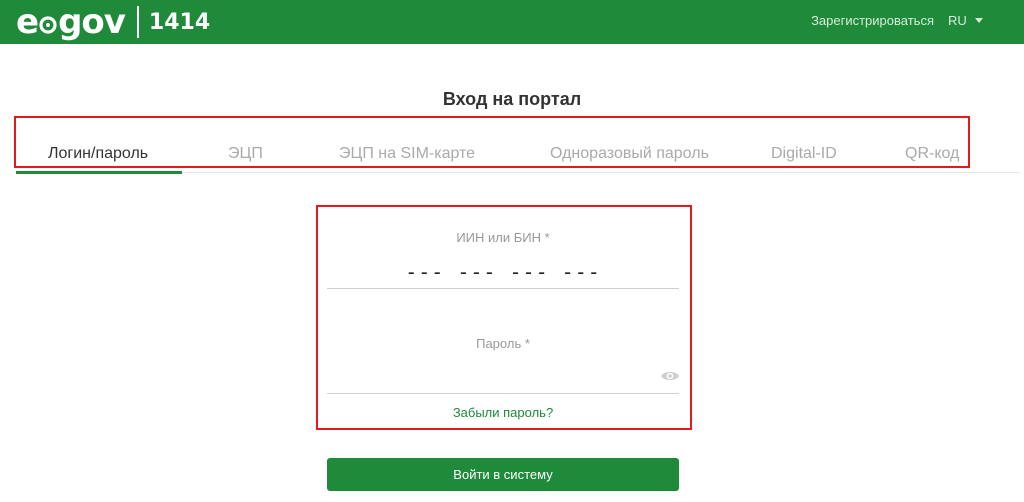 The height and width of the screenshot is (502, 1024). I want to click on tab-login-password: Логин/пароль, so click(98, 154).